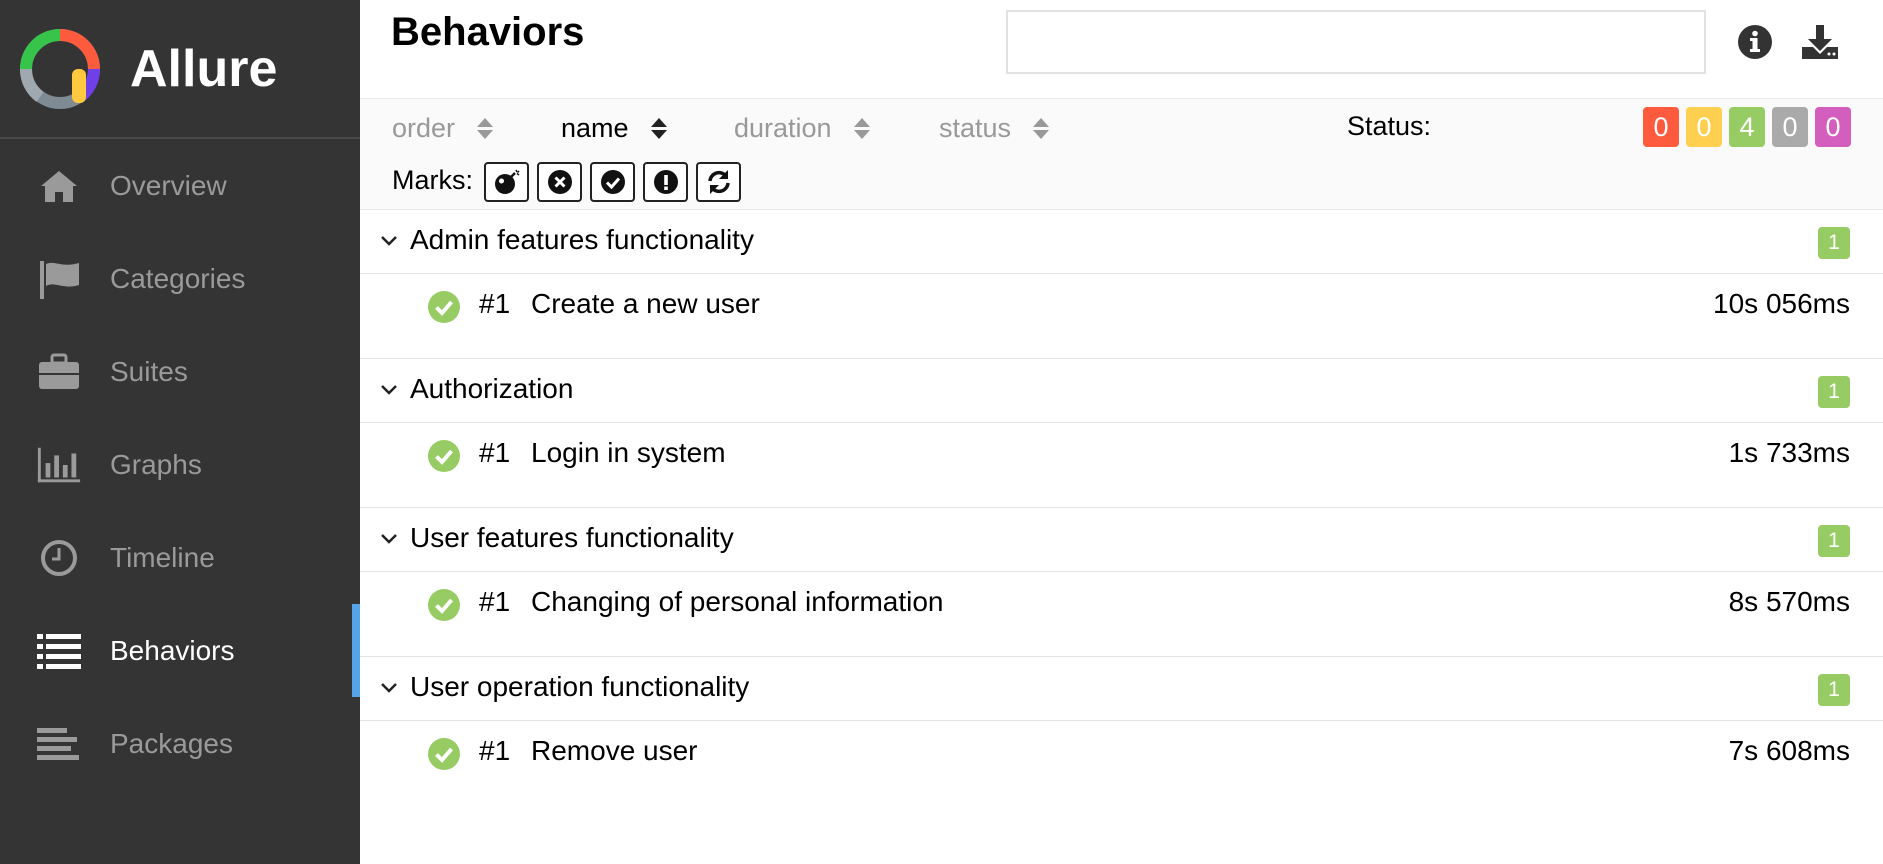  What do you see at coordinates (488, 32) in the screenshot?
I see `page-title: Behaviors` at bounding box center [488, 32].